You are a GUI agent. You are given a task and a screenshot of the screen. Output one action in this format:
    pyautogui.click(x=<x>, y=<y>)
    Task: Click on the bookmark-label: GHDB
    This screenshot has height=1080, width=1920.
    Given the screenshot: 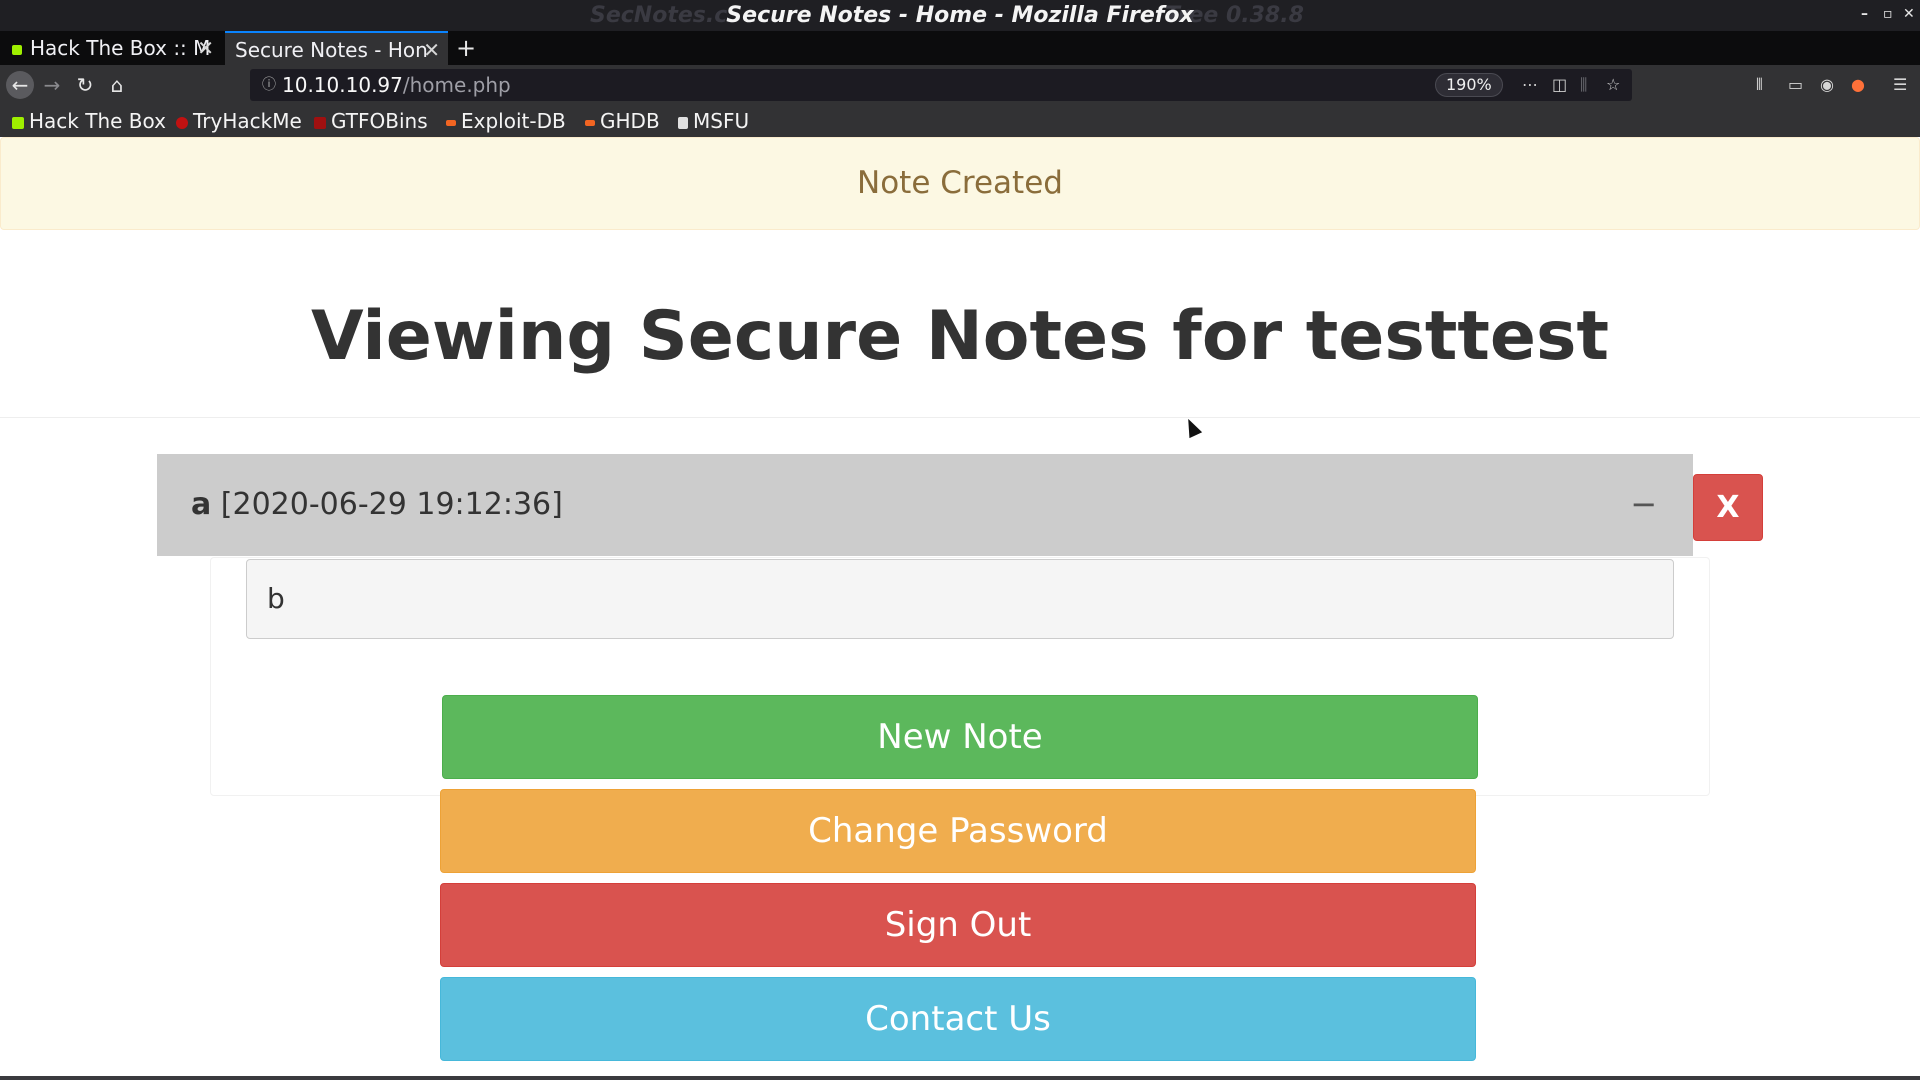 What is the action you would take?
    pyautogui.click(x=630, y=121)
    